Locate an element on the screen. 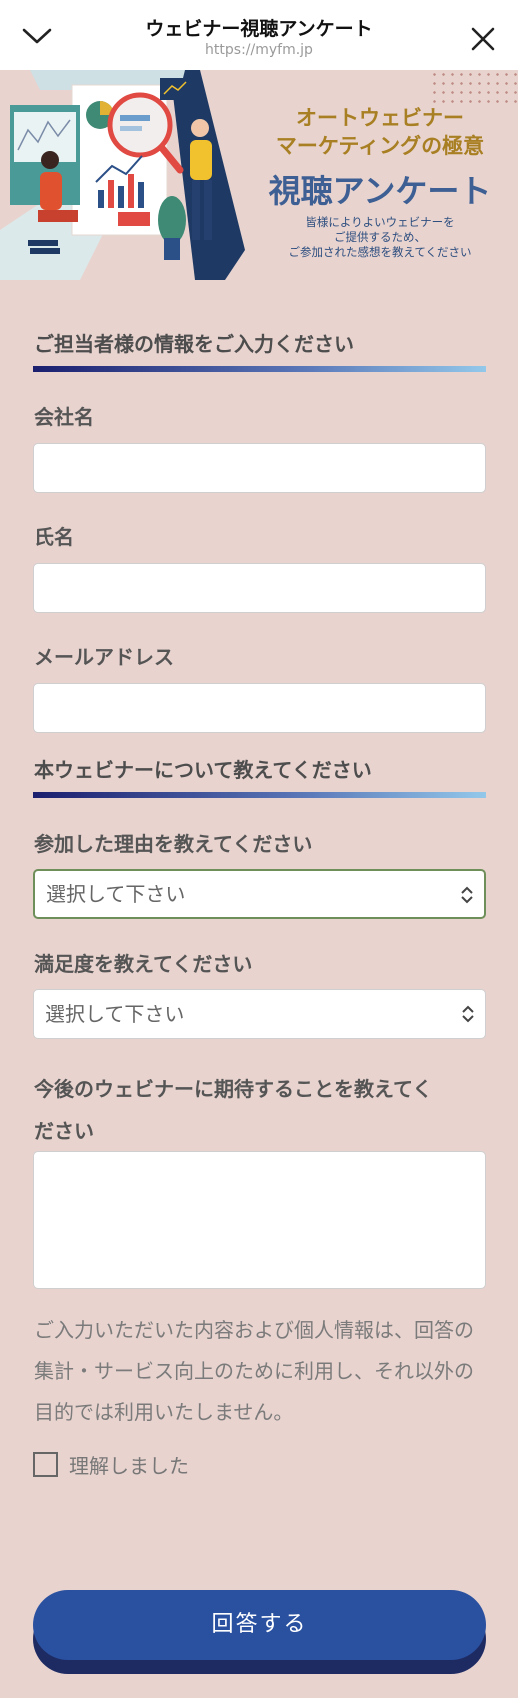  consent-checkbox is located at coordinates (45, 1464).